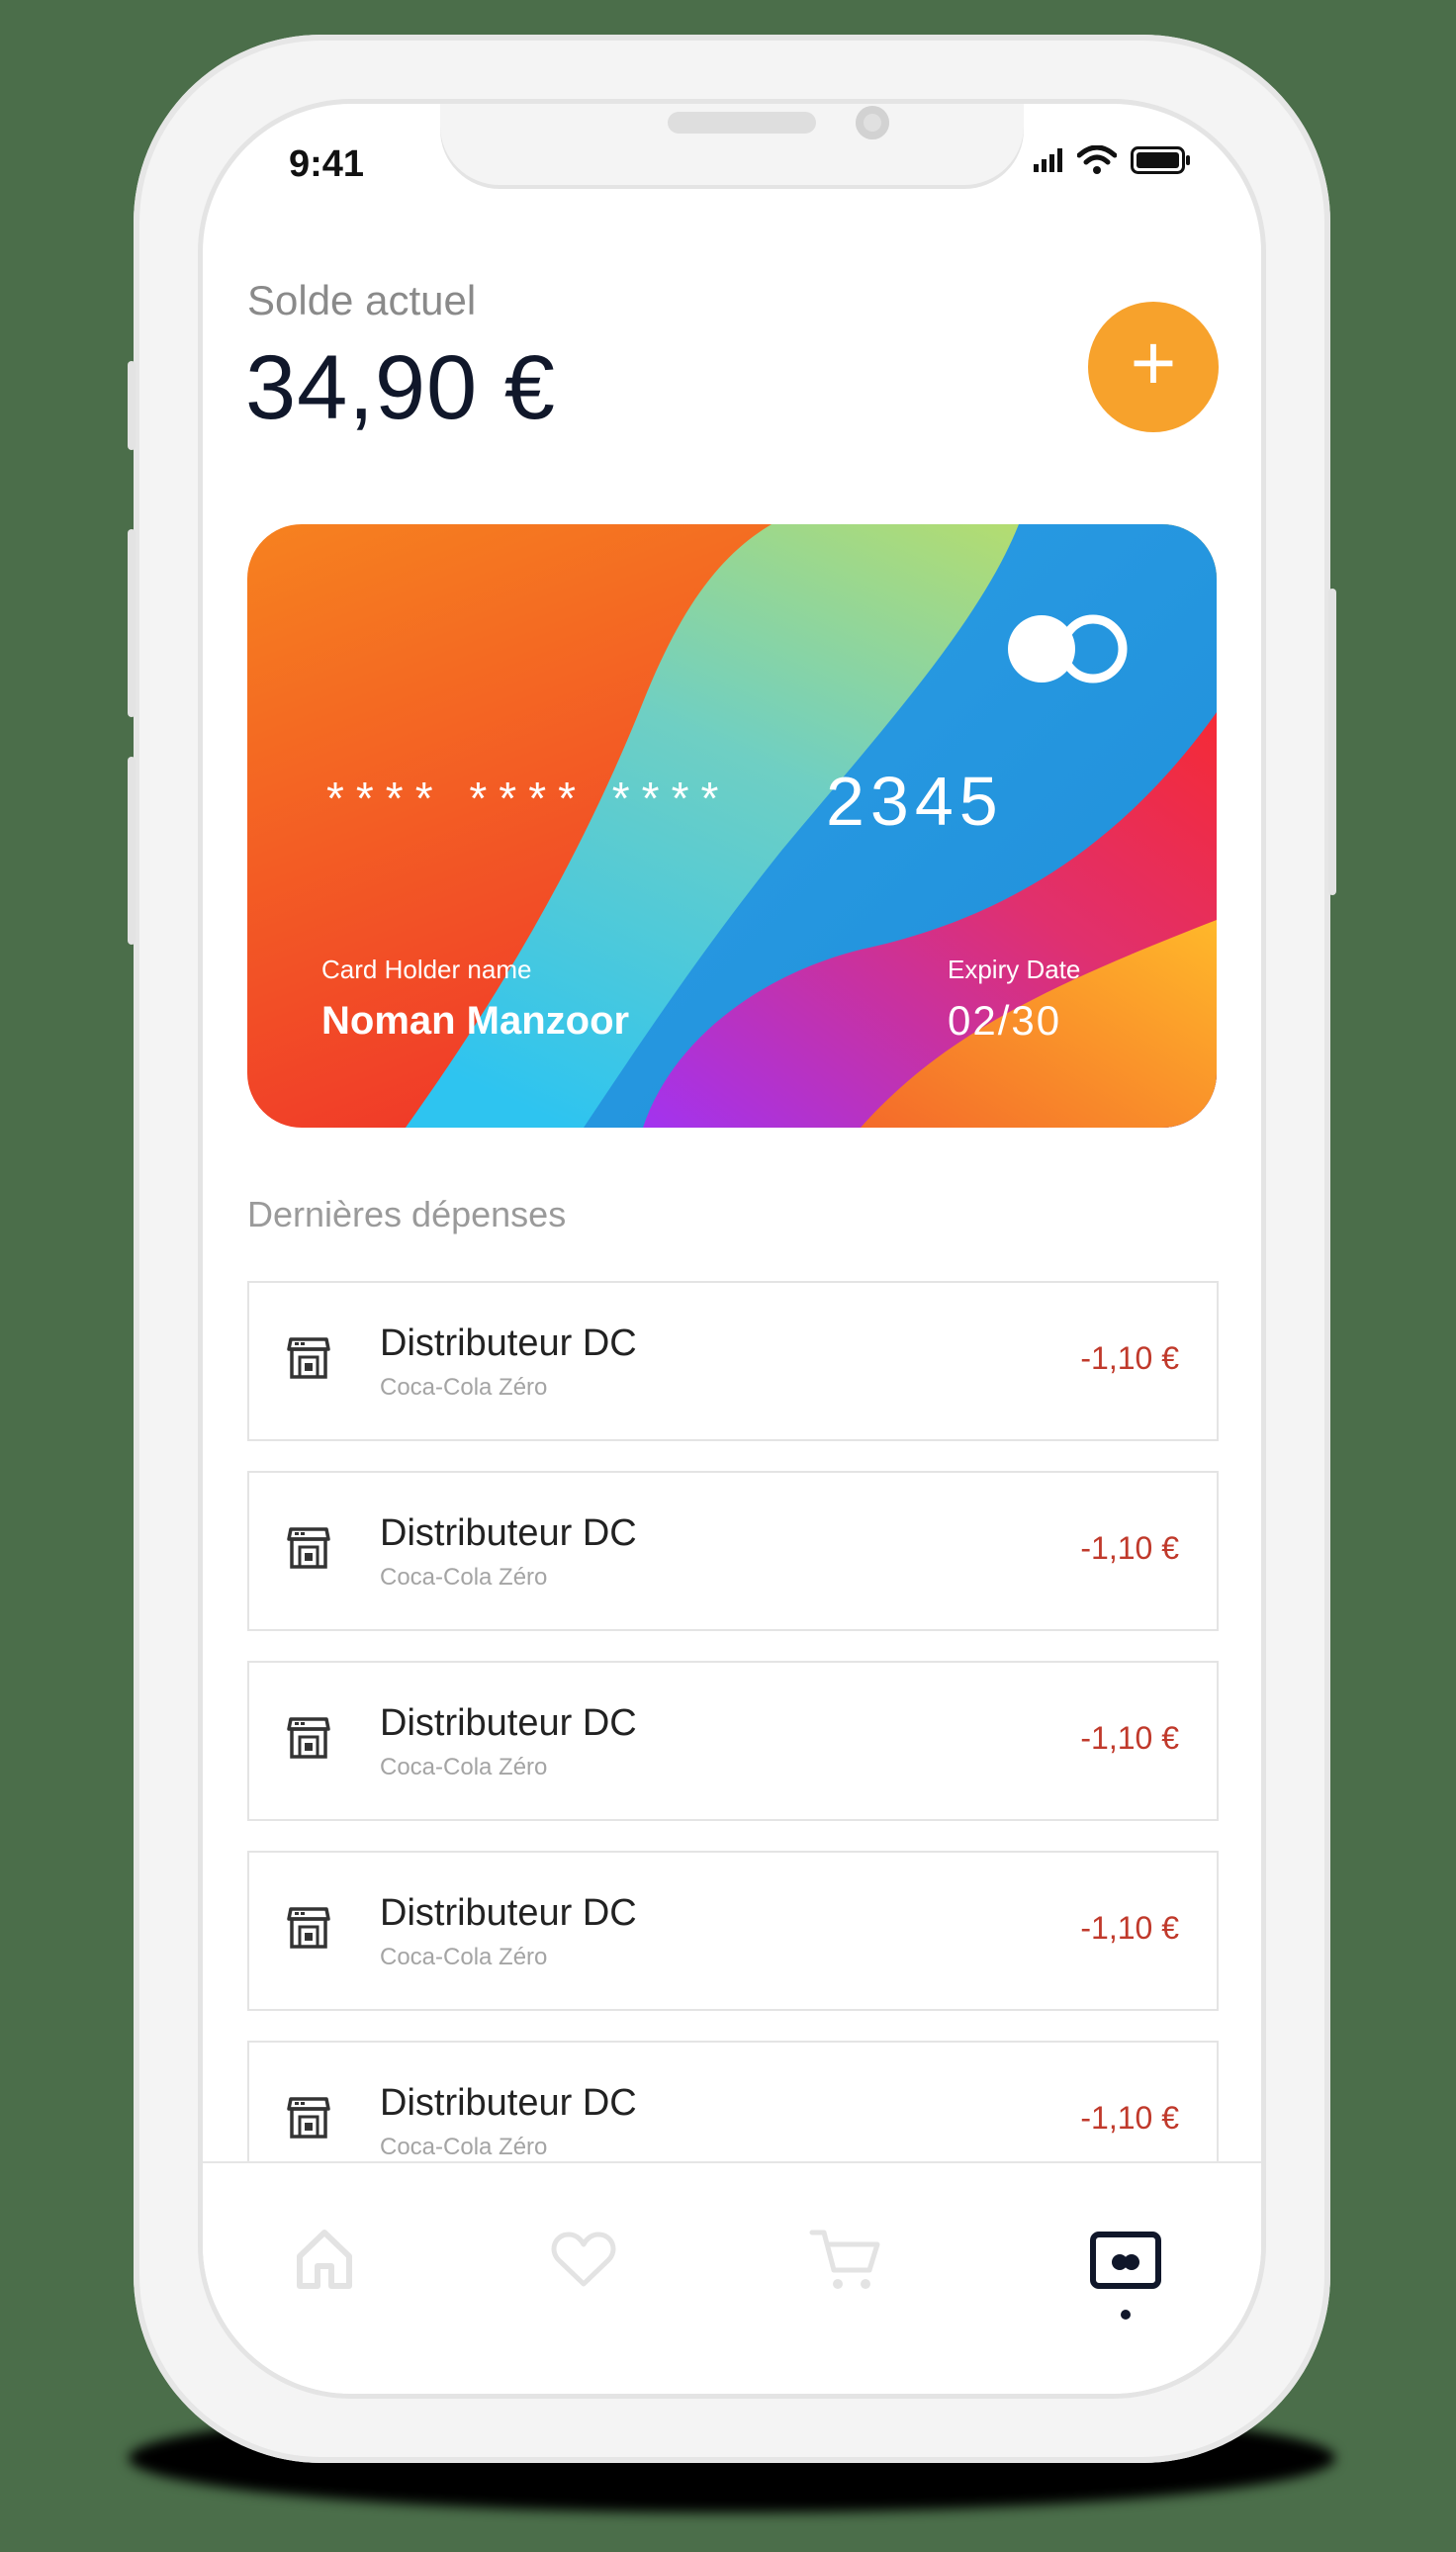 The image size is (1456, 2552). What do you see at coordinates (732, 2277) in the screenshot?
I see `bottom-tab-bar` at bounding box center [732, 2277].